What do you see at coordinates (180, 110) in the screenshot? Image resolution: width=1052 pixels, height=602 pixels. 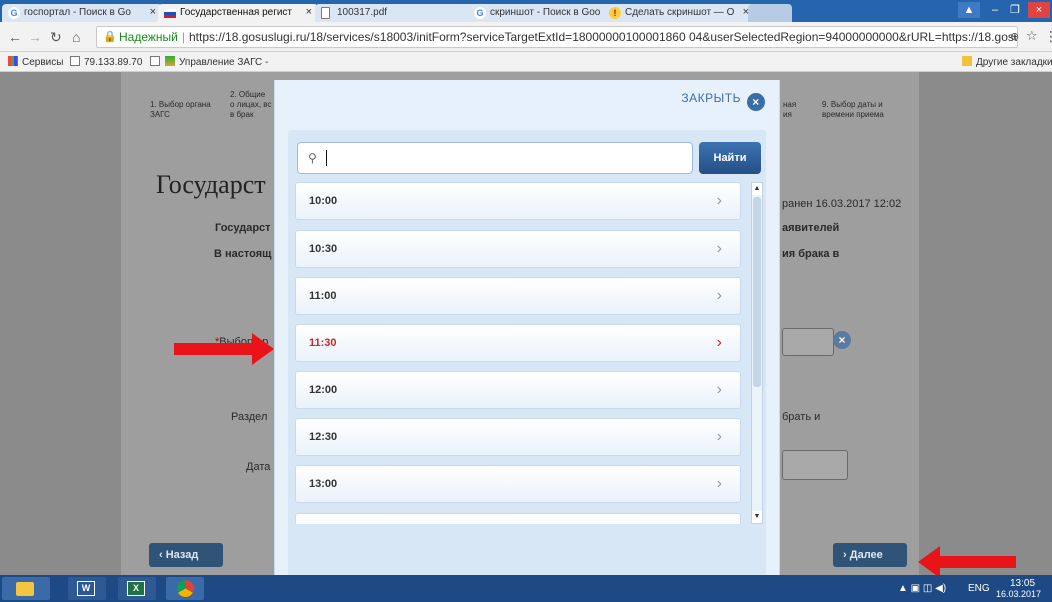 I see `step-1: 1. Выбор органа ЗАГС` at bounding box center [180, 110].